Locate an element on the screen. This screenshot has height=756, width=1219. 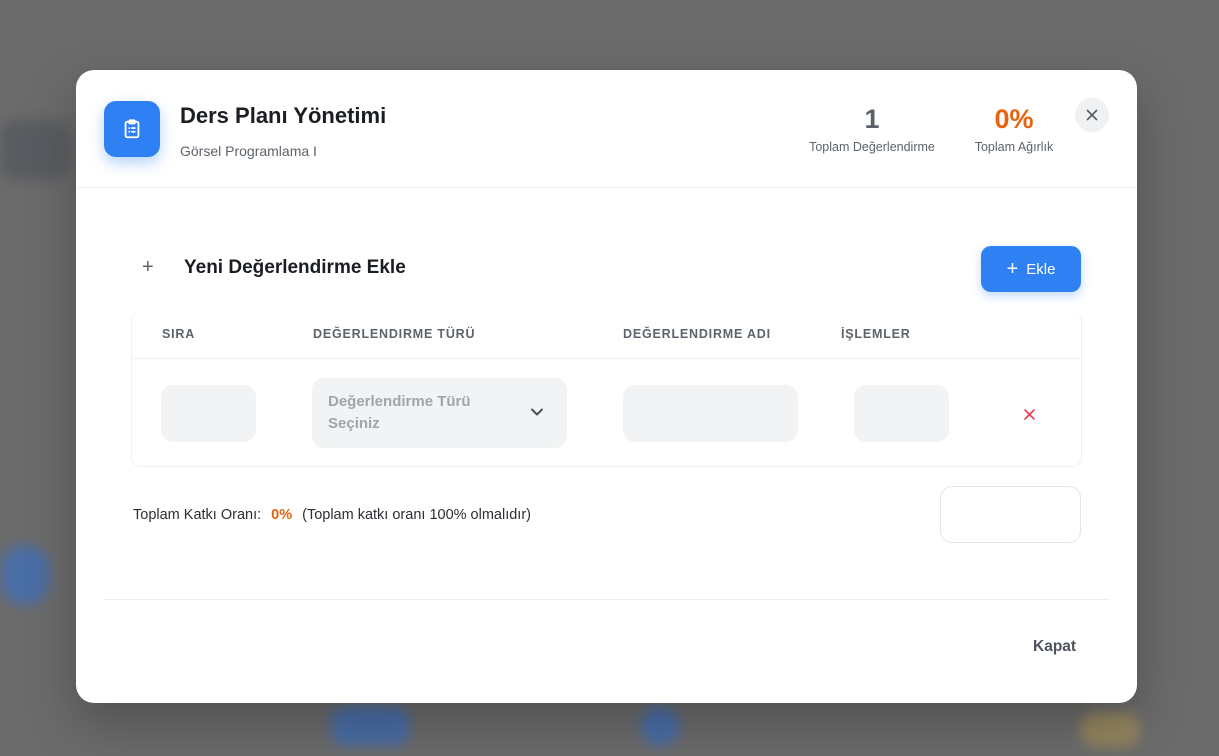
evaluation-type-select: Değerlendirme Türü Seçiniz is located at coordinates (439, 413).